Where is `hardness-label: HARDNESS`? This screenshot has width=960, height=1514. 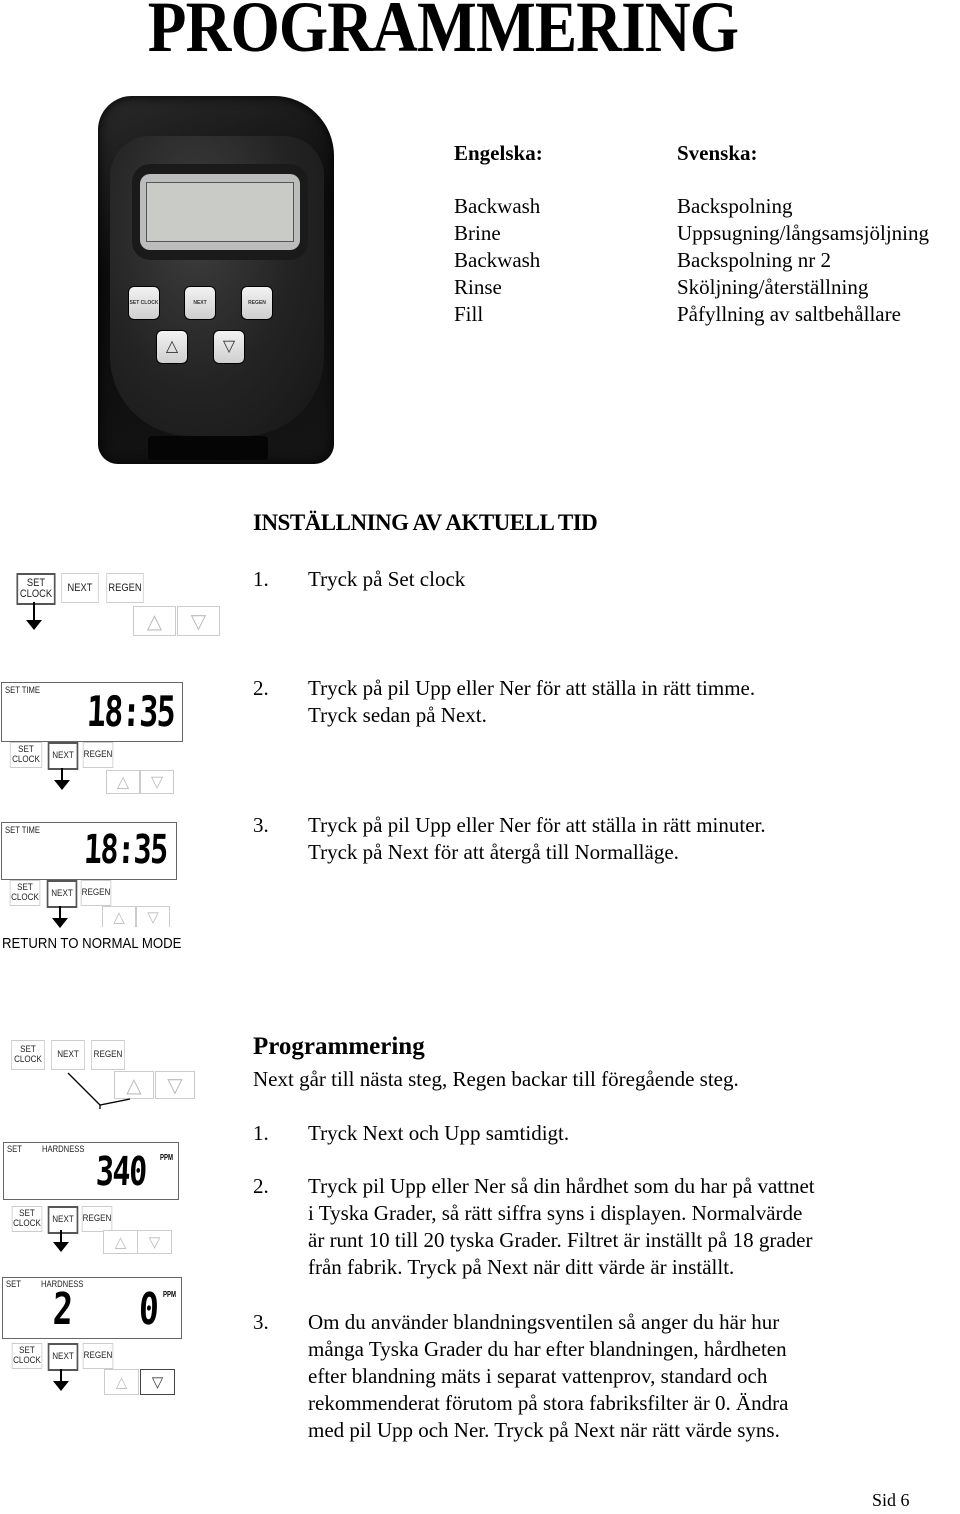 hardness-label: HARDNESS is located at coordinates (63, 1149).